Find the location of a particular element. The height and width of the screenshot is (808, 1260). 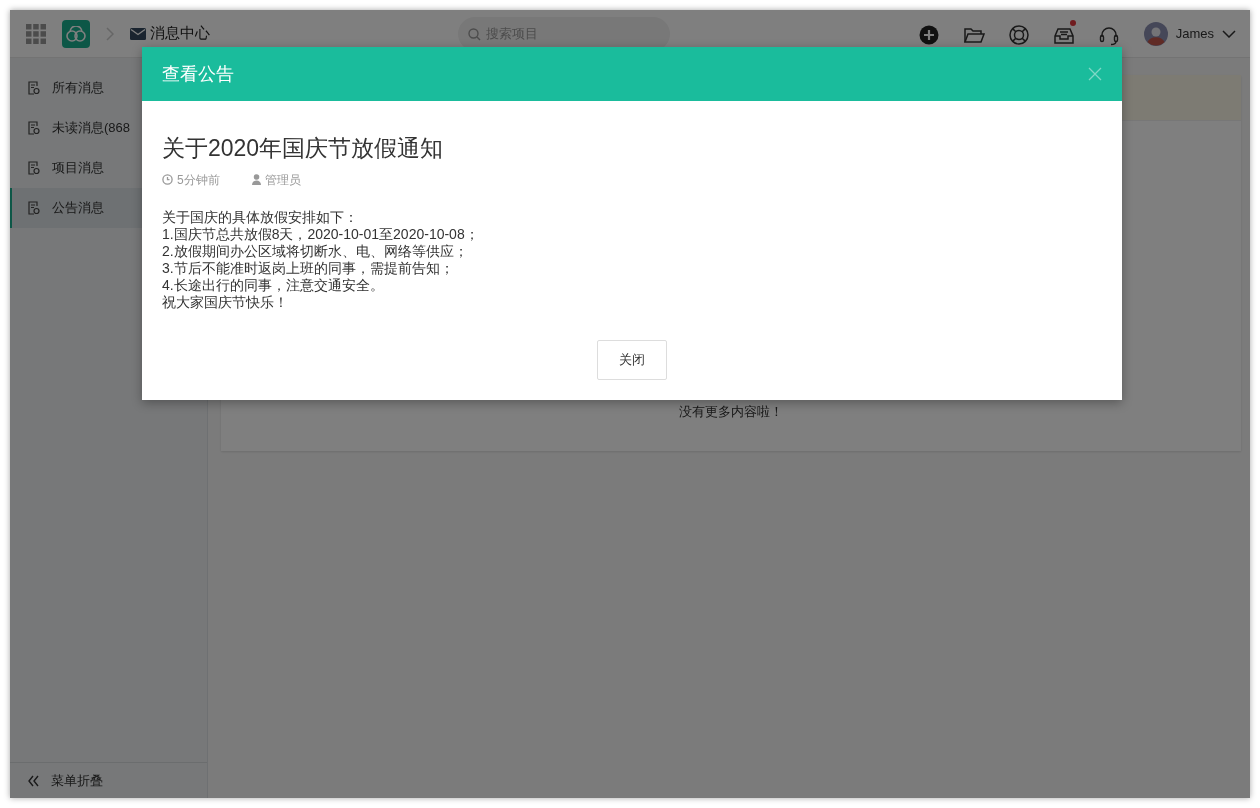

plus-circle-icon is located at coordinates (928, 35).